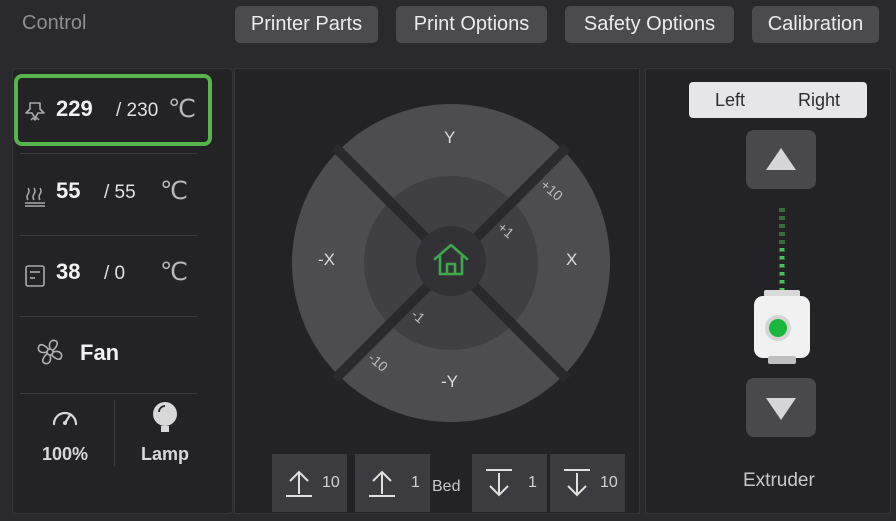  Describe the element at coordinates (115, 273) in the screenshot. I see `chamber-target-temp: / 0` at that location.